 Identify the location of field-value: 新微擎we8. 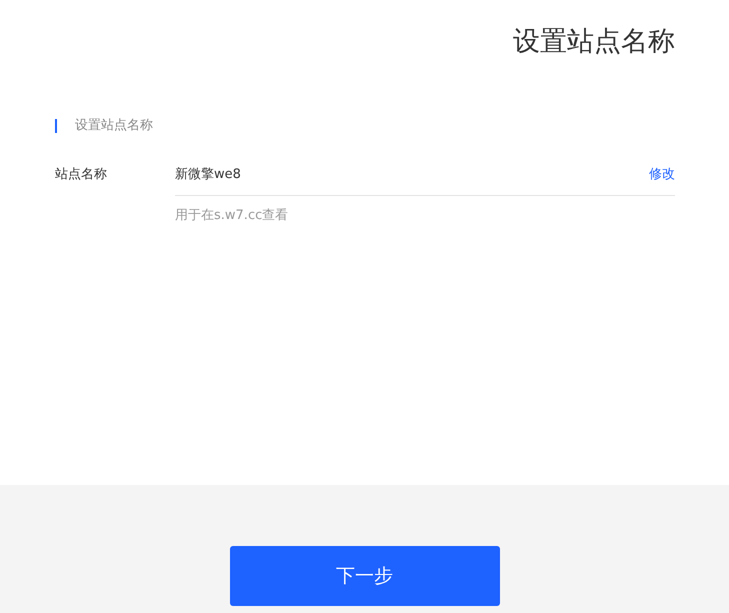
(208, 175).